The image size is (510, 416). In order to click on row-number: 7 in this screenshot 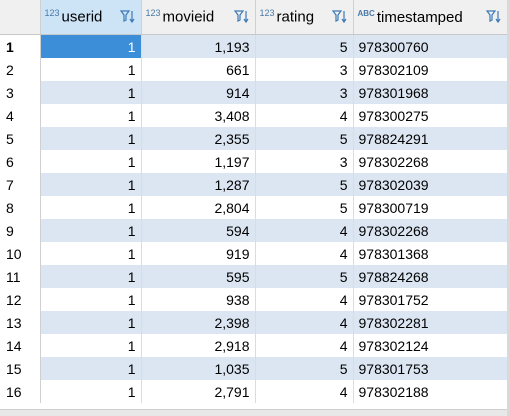, I will do `click(20, 184)`.